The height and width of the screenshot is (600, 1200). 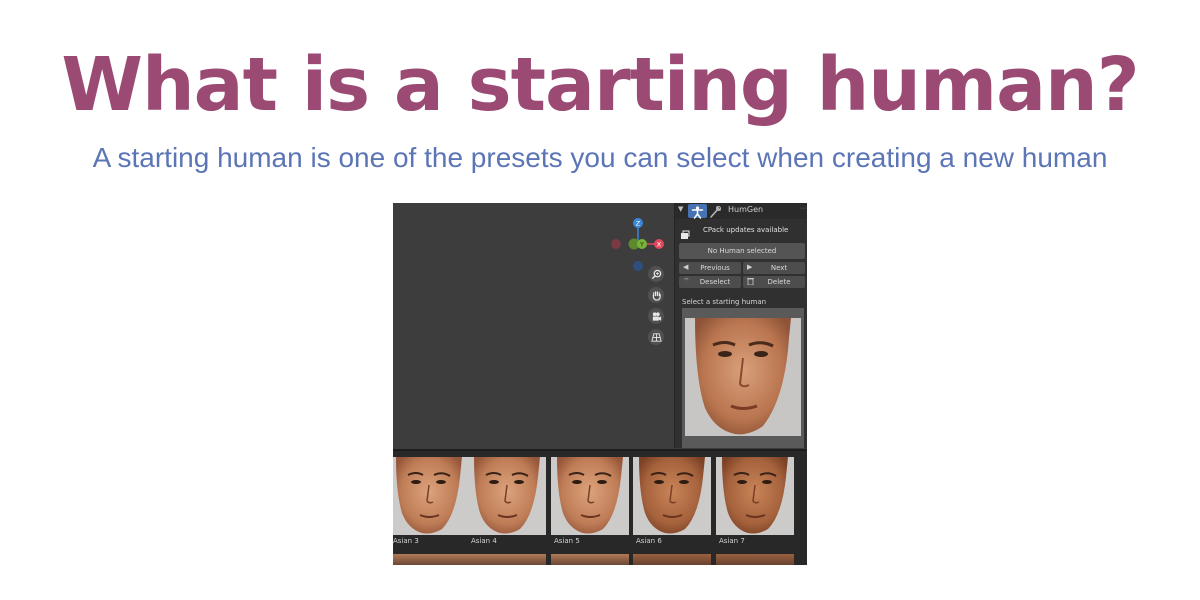 I want to click on gallery-thumbnail-label: Asian 3, so click(x=406, y=541).